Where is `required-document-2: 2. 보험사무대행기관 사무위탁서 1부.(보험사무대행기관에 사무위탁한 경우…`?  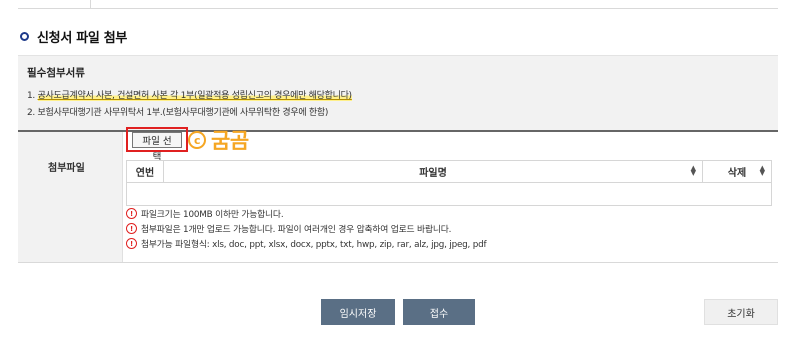 required-document-2: 2. 보험사무대행기관 사무위탁서 1부.(보험사무대행기관에 사무위탁한 경우… is located at coordinates (178, 113).